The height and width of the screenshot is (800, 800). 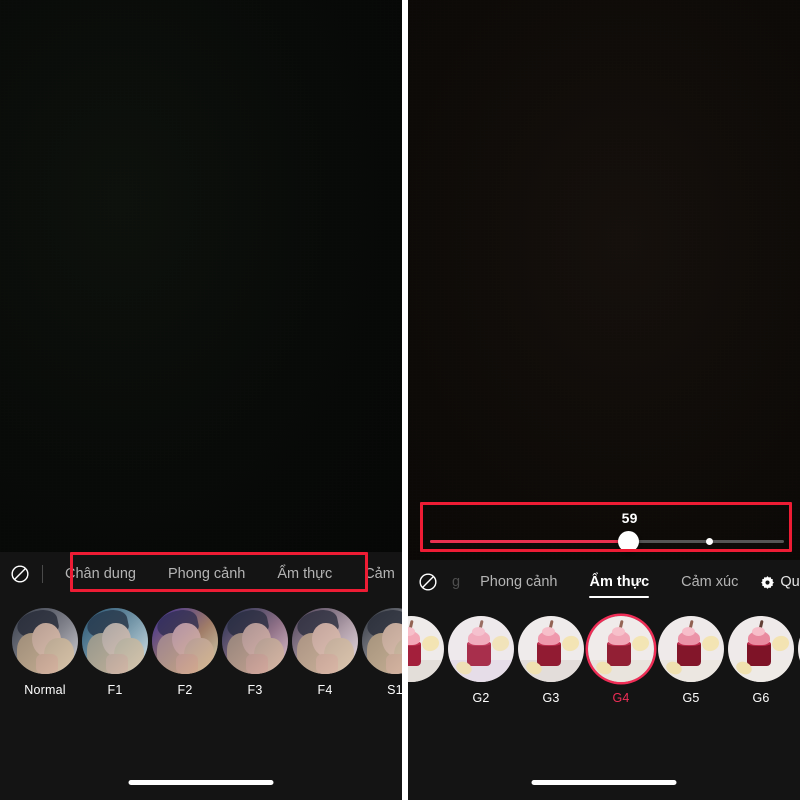 I want to click on tab-chan-dung: Chân dung, so click(x=100, y=574).